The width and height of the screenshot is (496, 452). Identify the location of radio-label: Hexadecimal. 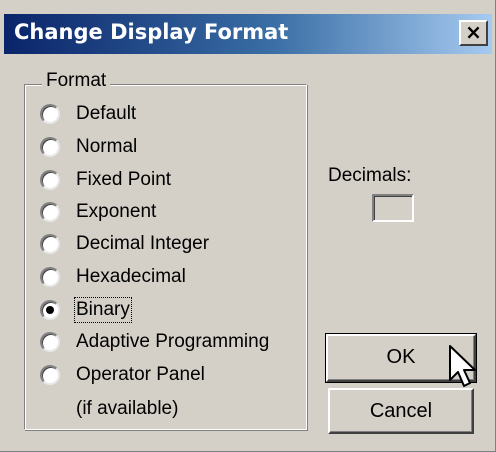
(131, 276).